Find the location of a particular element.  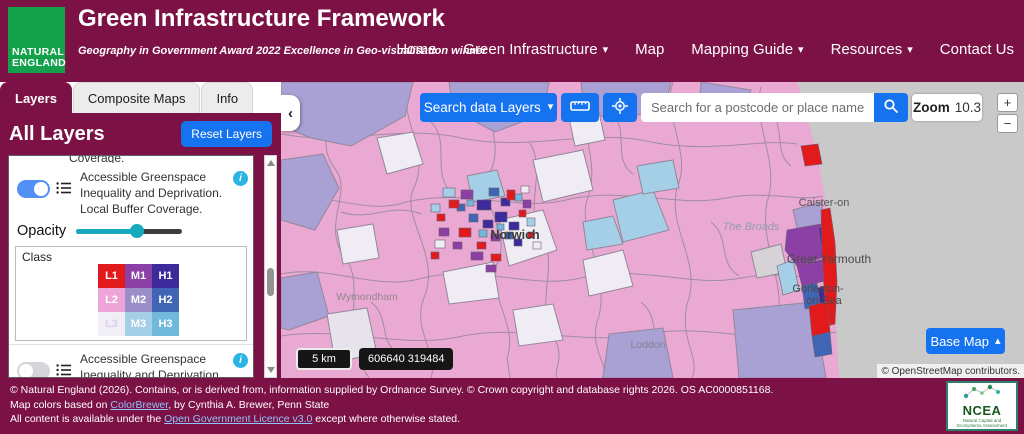

tab-layers: Layers is located at coordinates (36, 97).